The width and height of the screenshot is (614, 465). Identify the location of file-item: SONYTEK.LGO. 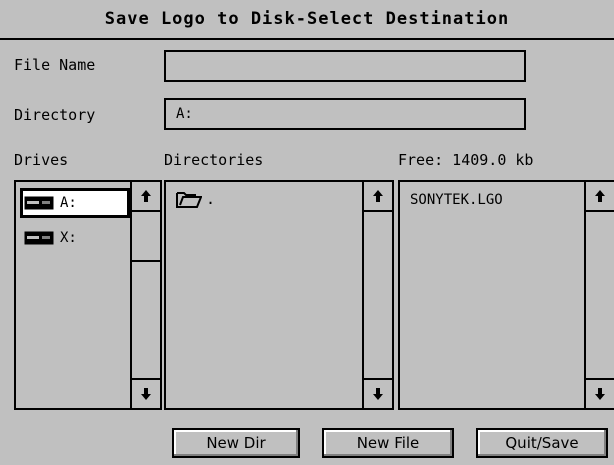
(456, 200).